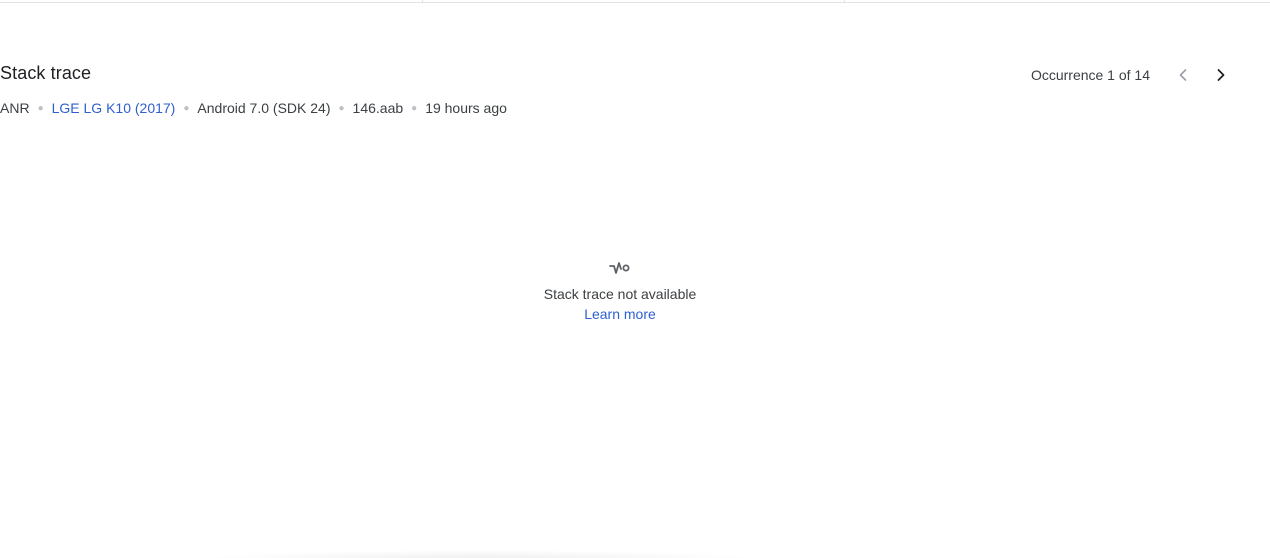  I want to click on top-divider, so click(635, 2).